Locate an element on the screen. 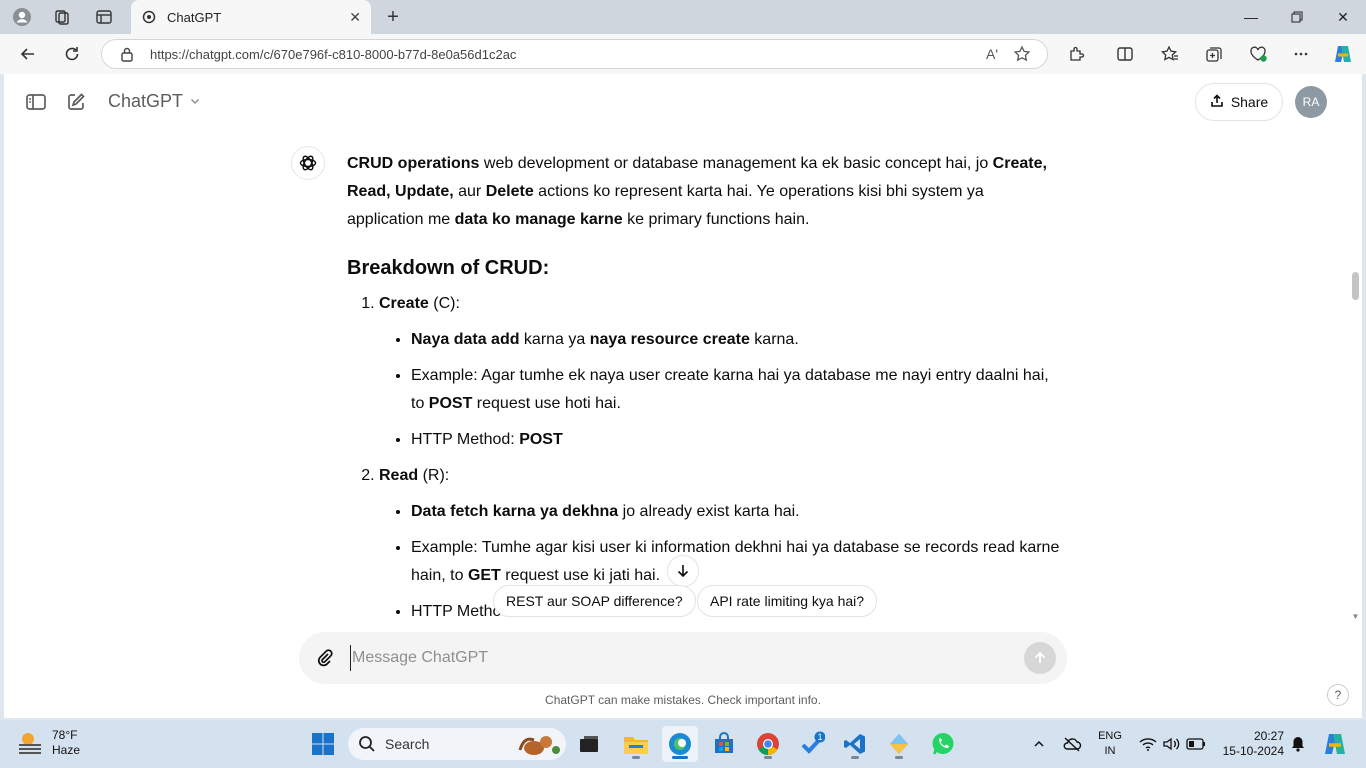 This screenshot has width=1366, height=768. tab-chatgpt: ChatGPT ✕ is located at coordinates (251, 17).